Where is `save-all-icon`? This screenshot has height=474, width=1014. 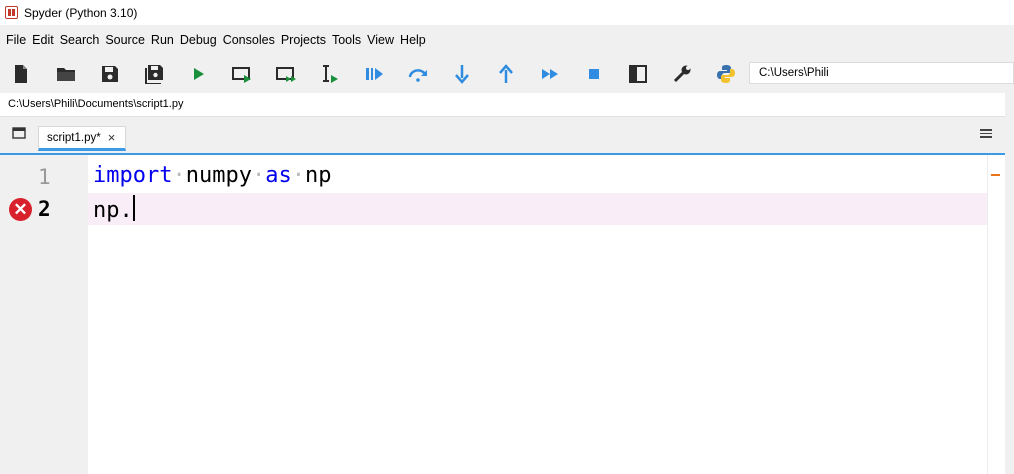
save-all-icon is located at coordinates (154, 74).